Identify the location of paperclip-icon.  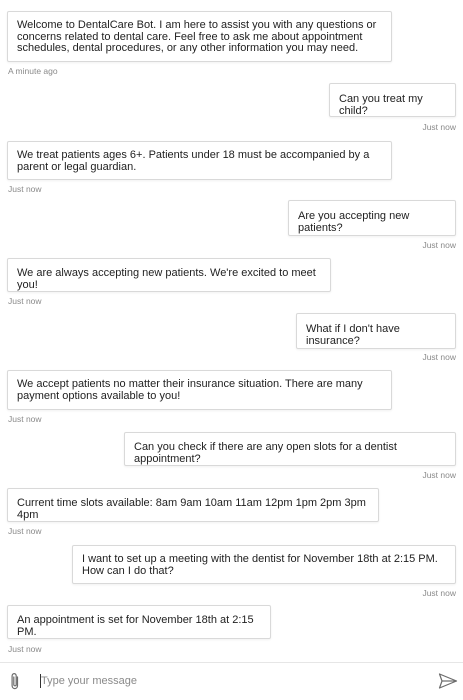
(15, 681).